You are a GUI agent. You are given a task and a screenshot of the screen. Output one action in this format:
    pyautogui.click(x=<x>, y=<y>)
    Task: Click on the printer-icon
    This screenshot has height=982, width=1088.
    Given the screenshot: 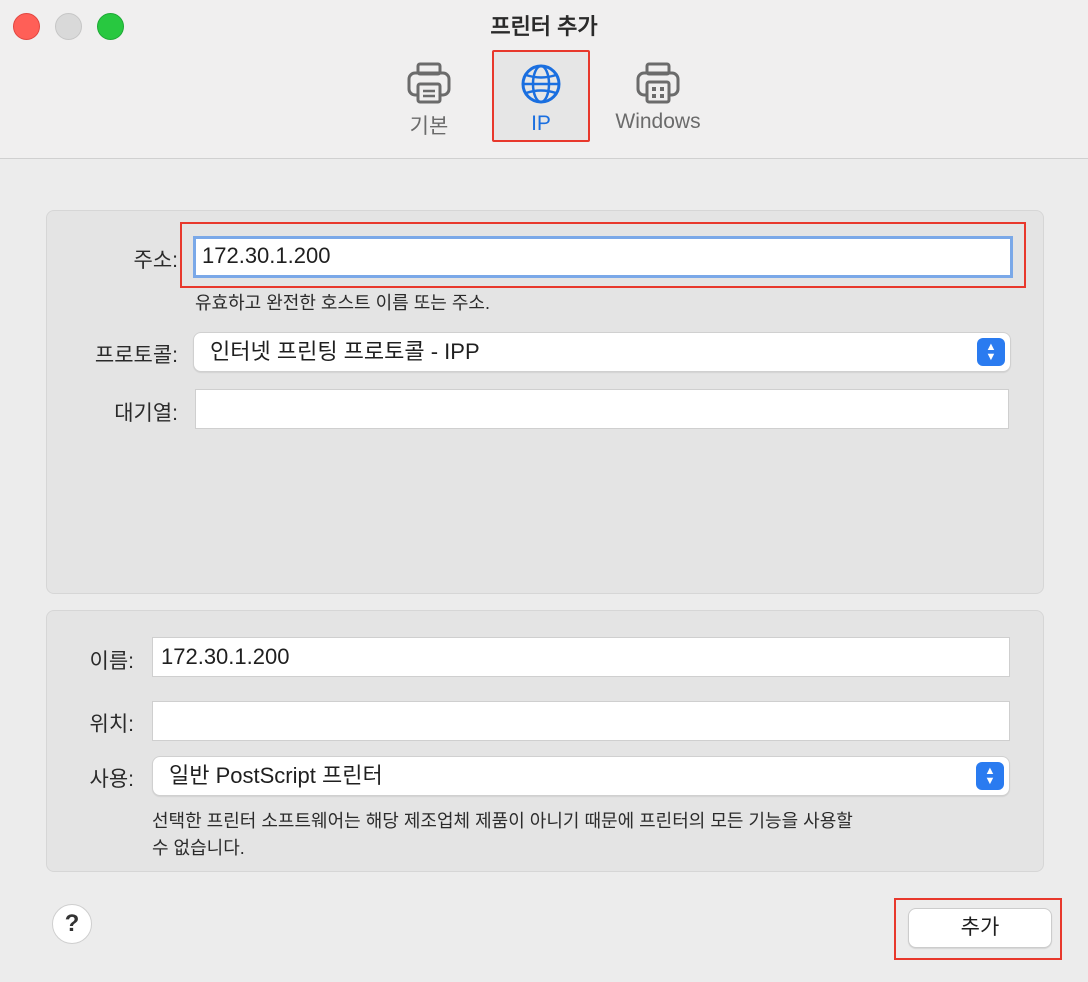 What is the action you would take?
    pyautogui.click(x=429, y=83)
    